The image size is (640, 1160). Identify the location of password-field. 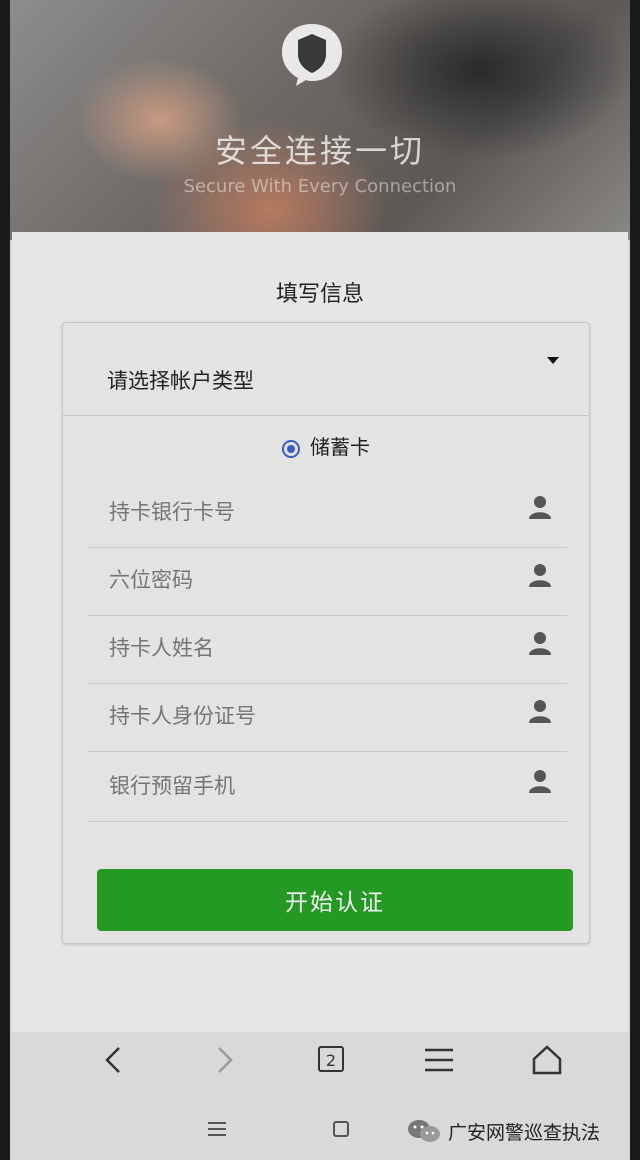
(327, 582).